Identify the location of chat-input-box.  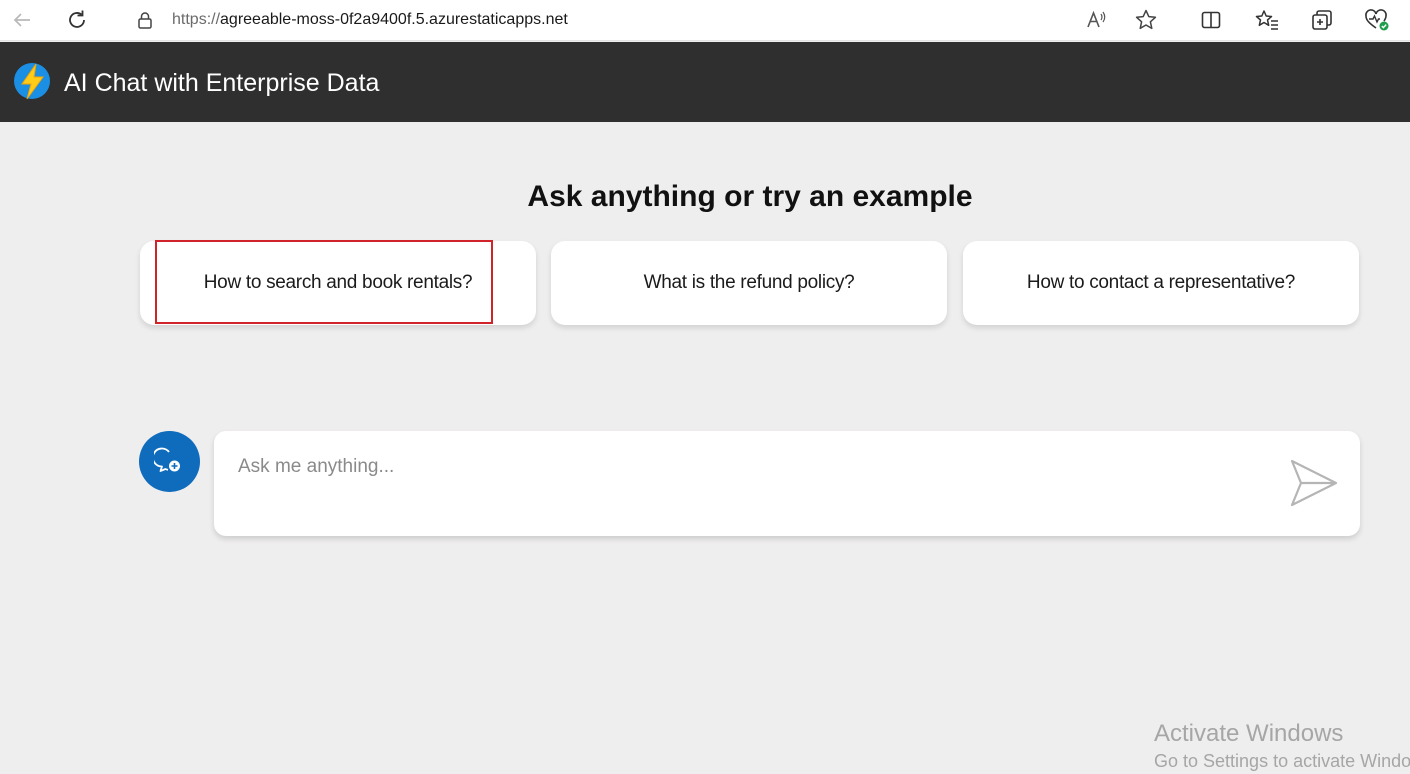
(787, 483).